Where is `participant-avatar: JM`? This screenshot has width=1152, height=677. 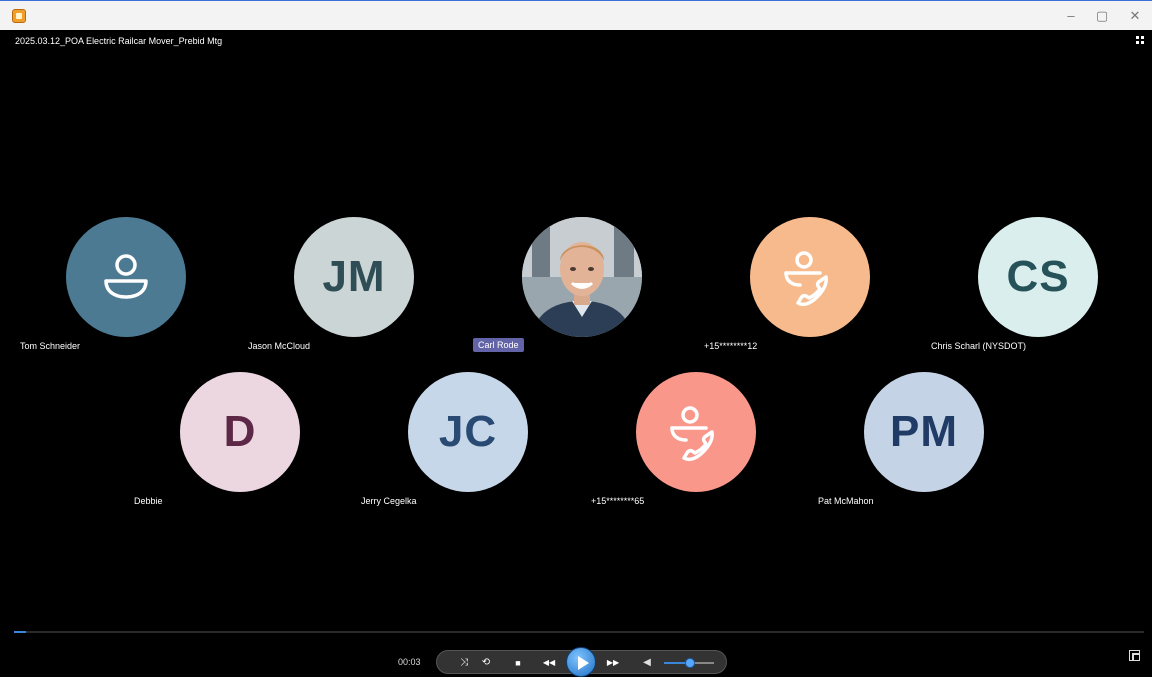 participant-avatar: JM is located at coordinates (354, 277).